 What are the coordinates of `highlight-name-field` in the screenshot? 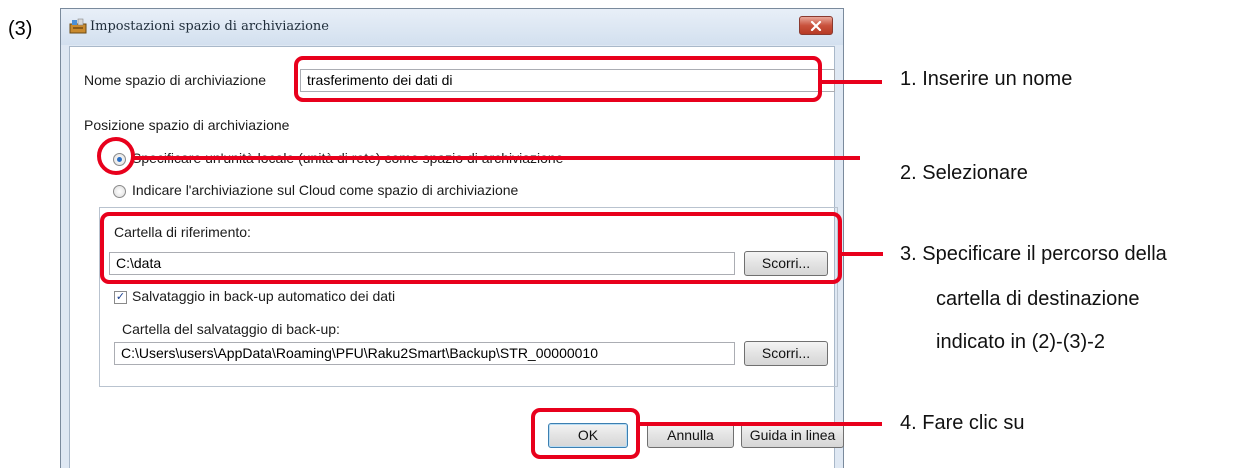 It's located at (558, 79).